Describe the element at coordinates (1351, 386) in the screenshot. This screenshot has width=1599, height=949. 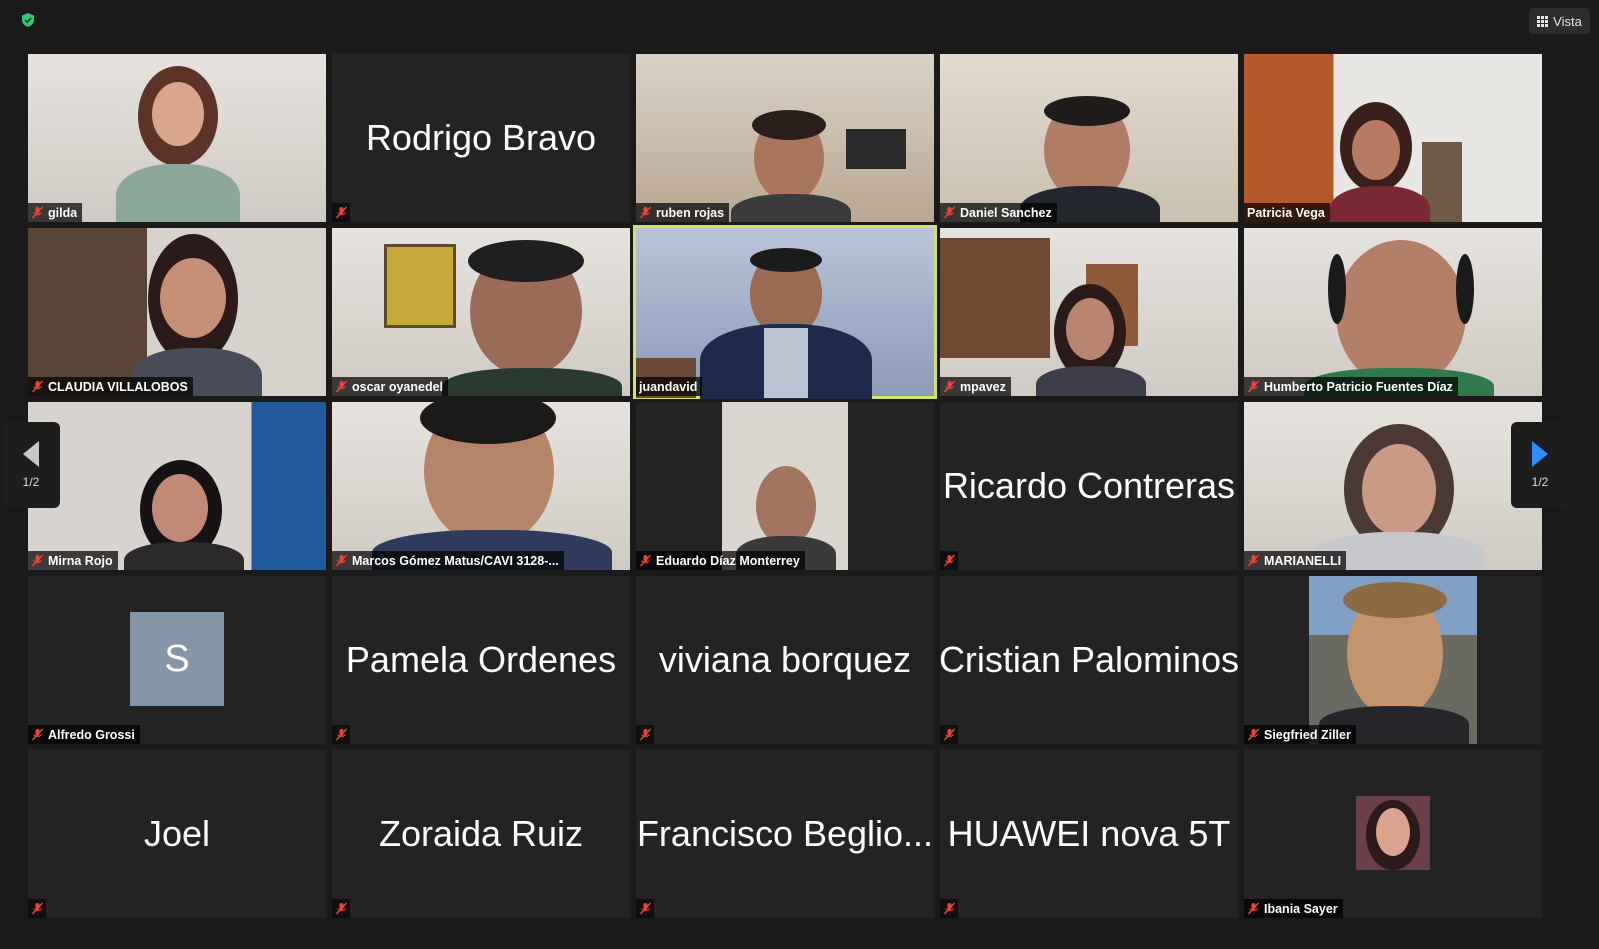
I see `participant-label: Humberto Patricio Fuentes Díaz` at that location.